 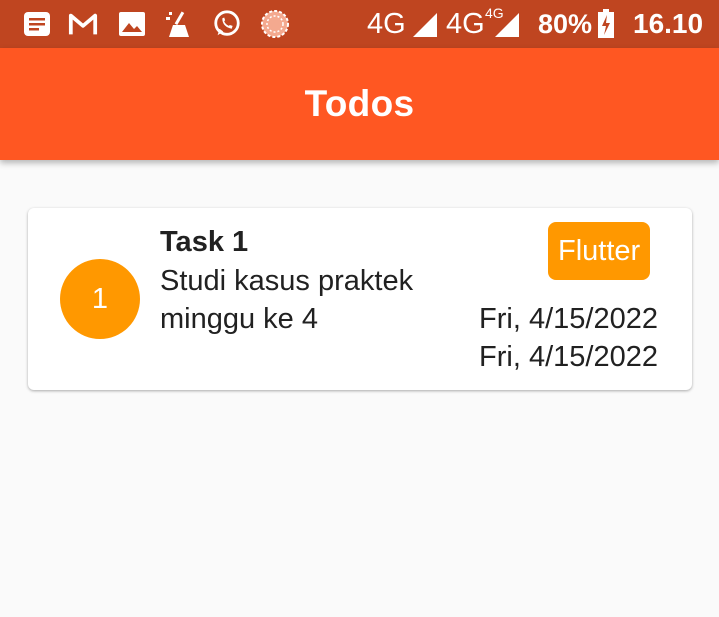 I want to click on todo-start-date: Fri, 4/15/2022, so click(x=568, y=319).